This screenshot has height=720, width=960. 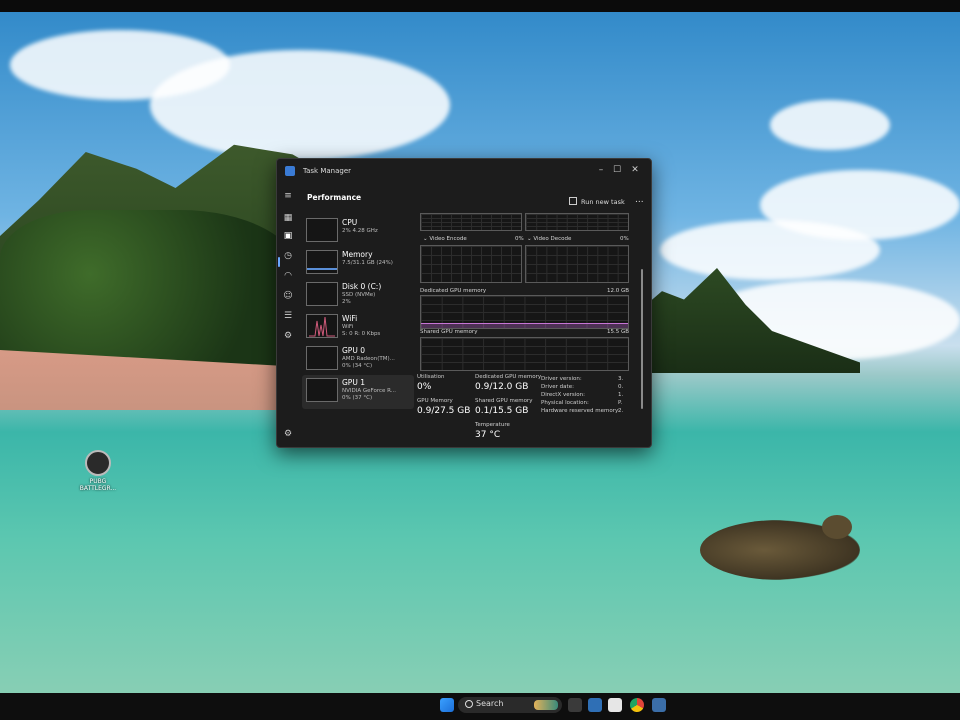 I want to click on shared-memory-label: Shared GPU memory, so click(x=504, y=401).